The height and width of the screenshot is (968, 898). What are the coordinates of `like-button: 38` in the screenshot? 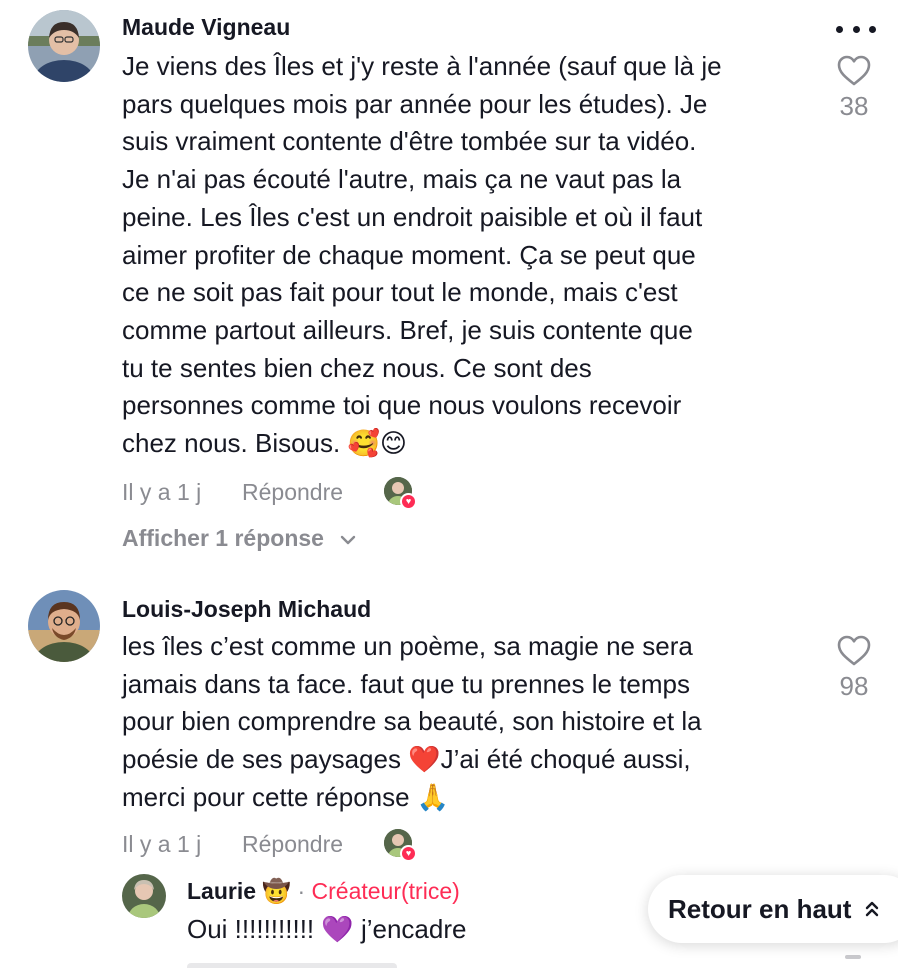 It's located at (854, 88).